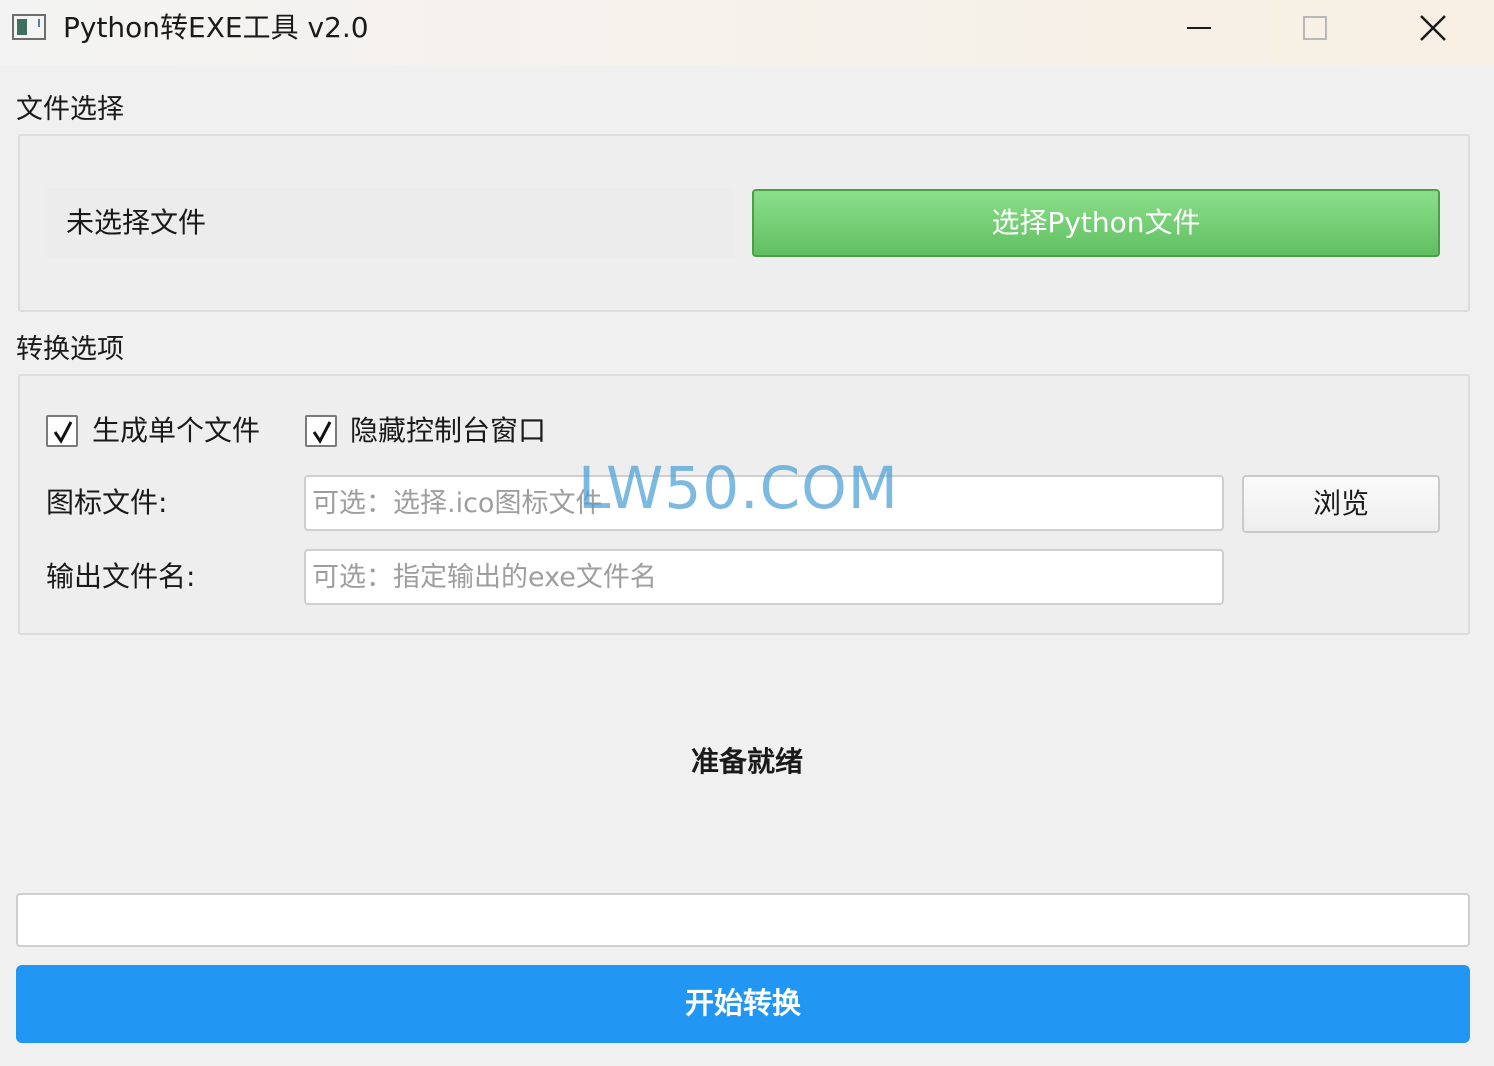  Describe the element at coordinates (70, 109) in the screenshot. I see `file-section-title: 文件选择` at that location.